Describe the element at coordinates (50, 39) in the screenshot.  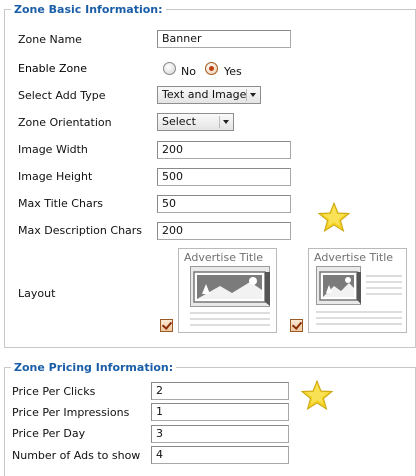
I see `zone-name-label: Zone Name` at that location.